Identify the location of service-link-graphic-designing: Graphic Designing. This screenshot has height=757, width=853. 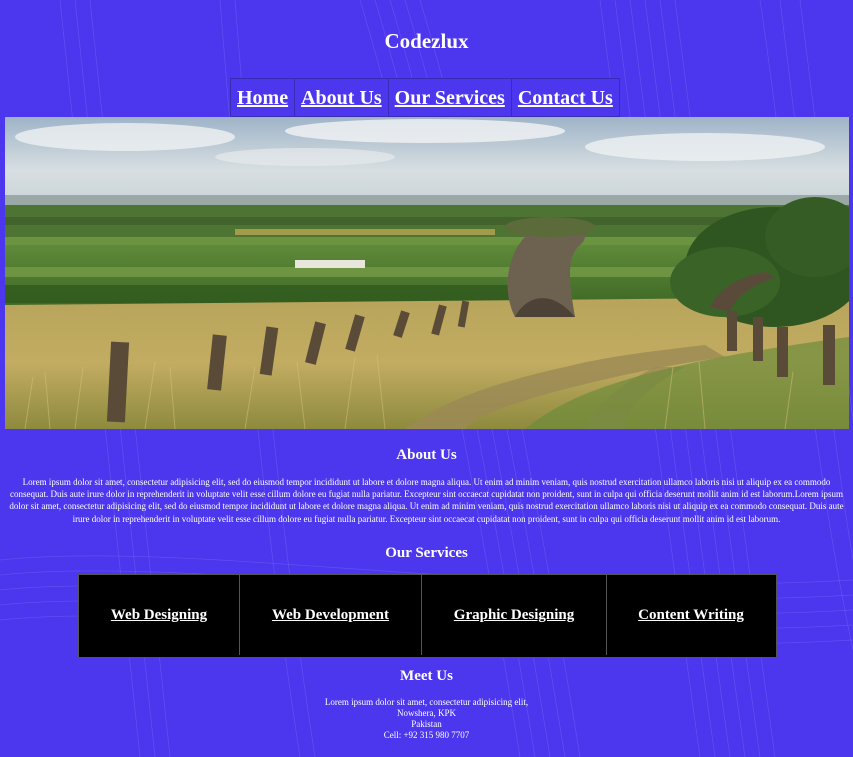
(514, 615).